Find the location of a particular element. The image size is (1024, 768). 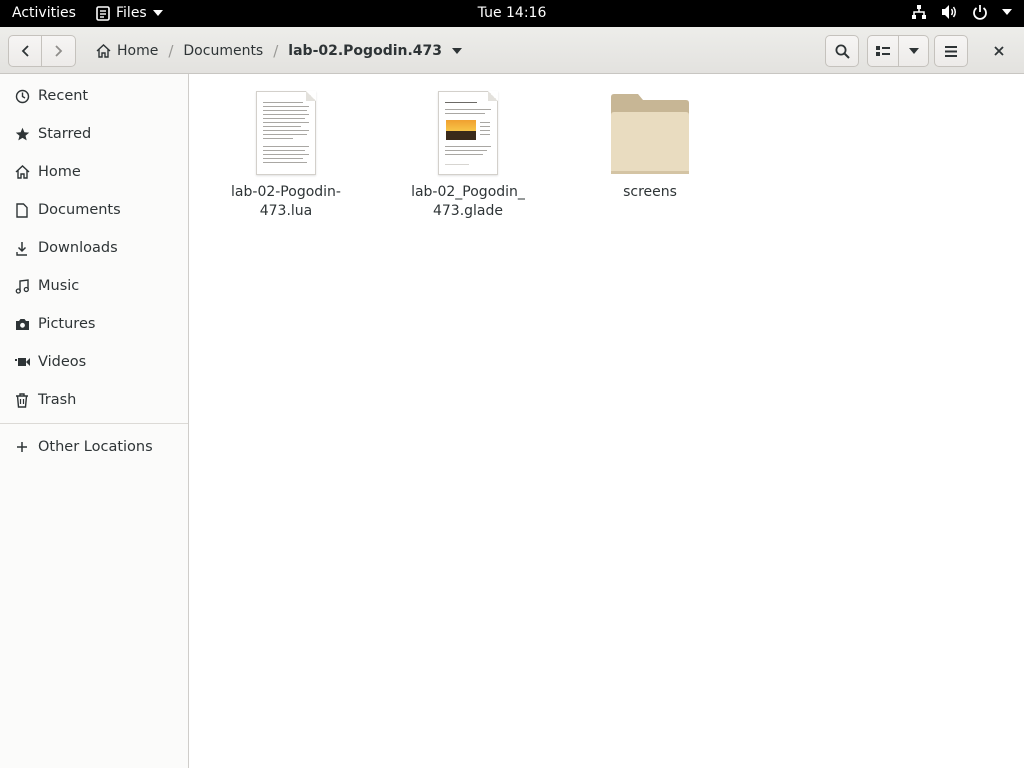

navigation-buttons is located at coordinates (42, 51).